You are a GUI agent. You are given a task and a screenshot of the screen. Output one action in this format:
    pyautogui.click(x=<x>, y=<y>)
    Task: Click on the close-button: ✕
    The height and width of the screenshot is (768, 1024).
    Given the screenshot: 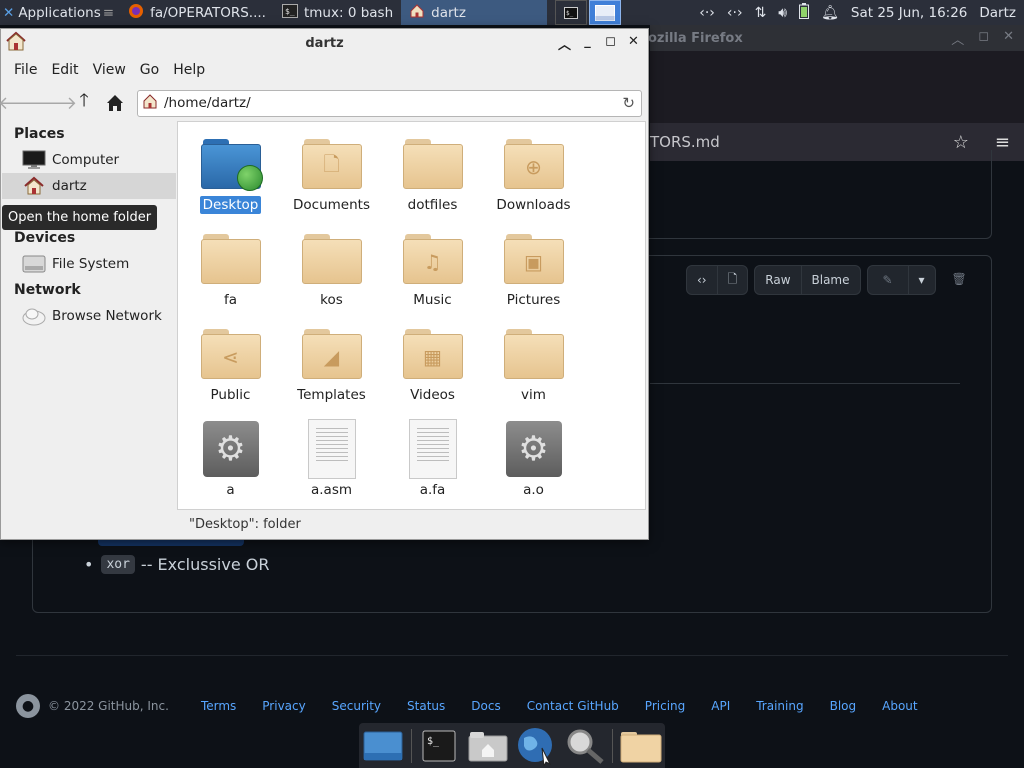 What is the action you would take?
    pyautogui.click(x=633, y=43)
    